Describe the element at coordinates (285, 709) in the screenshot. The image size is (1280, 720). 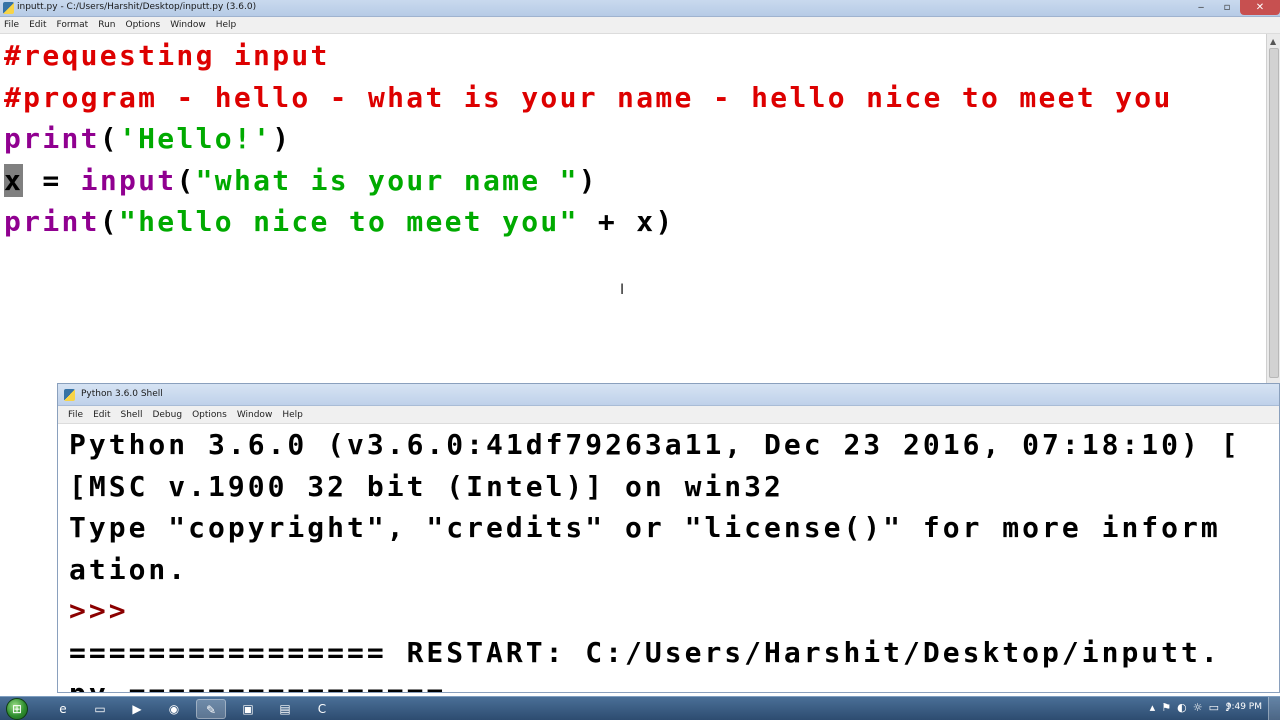
I see `notepad-icon: ▤` at that location.